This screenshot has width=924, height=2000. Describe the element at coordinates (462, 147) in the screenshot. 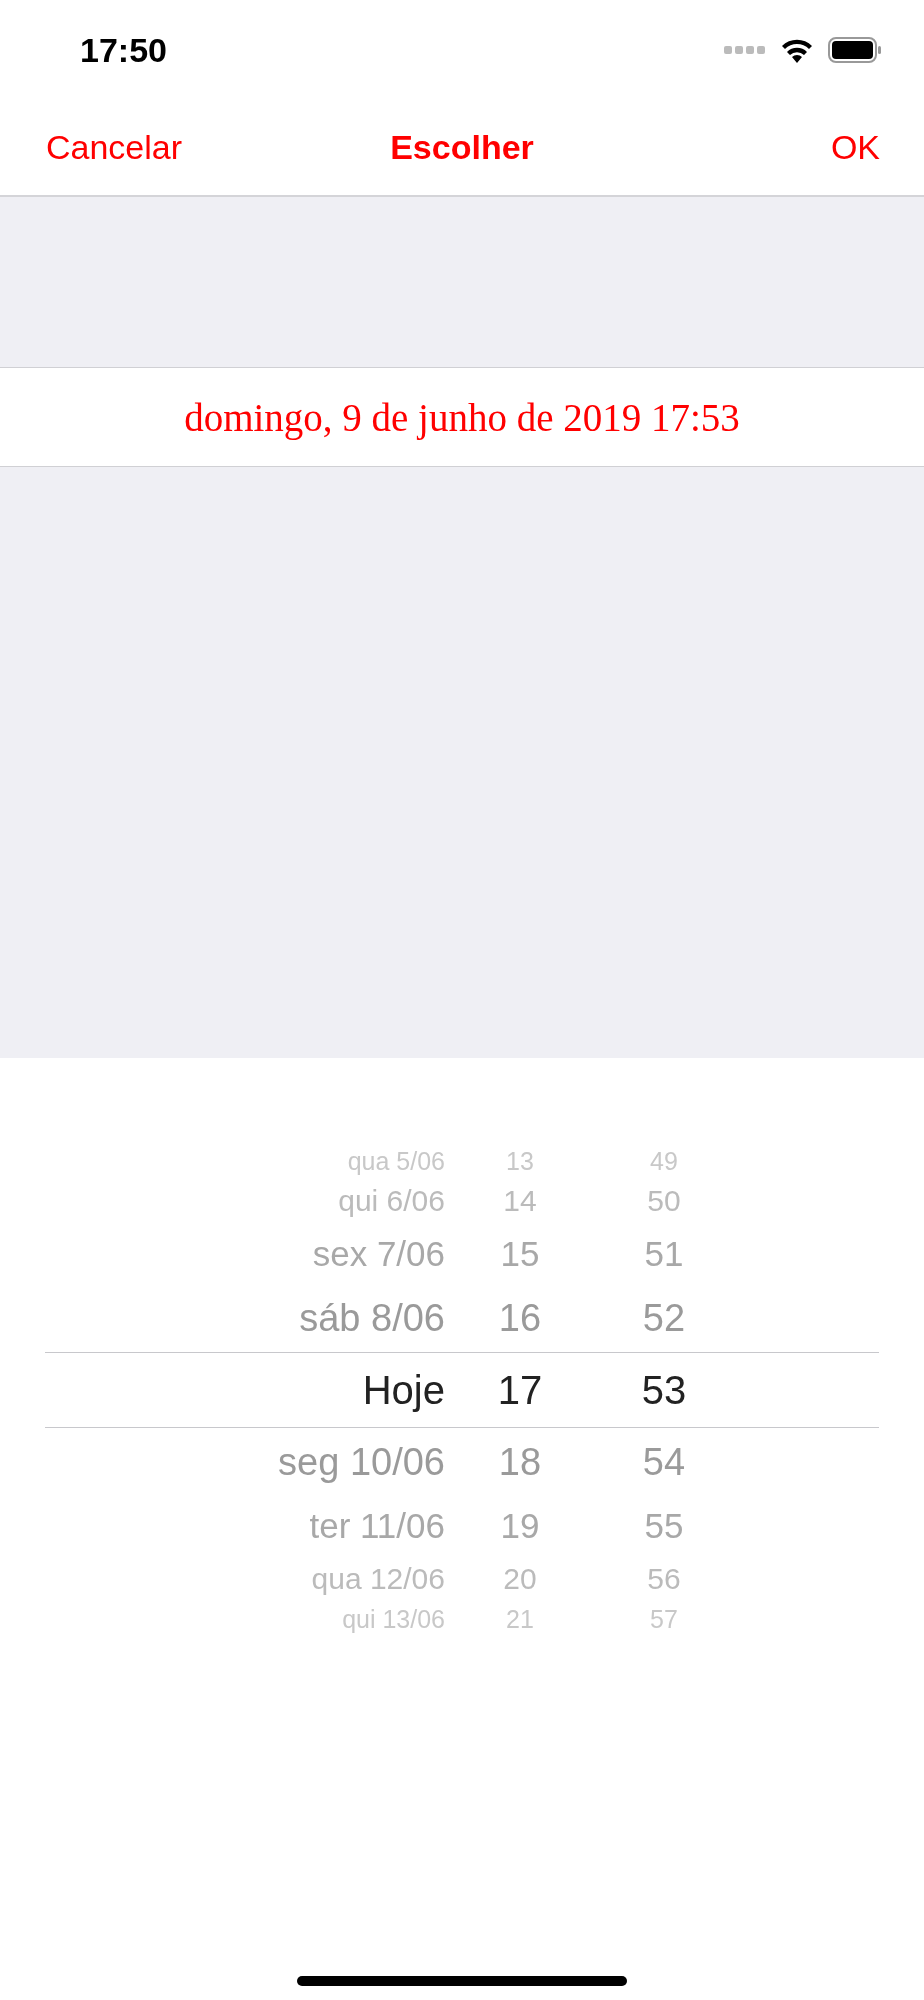

I see `nav-title: Escolher` at that location.